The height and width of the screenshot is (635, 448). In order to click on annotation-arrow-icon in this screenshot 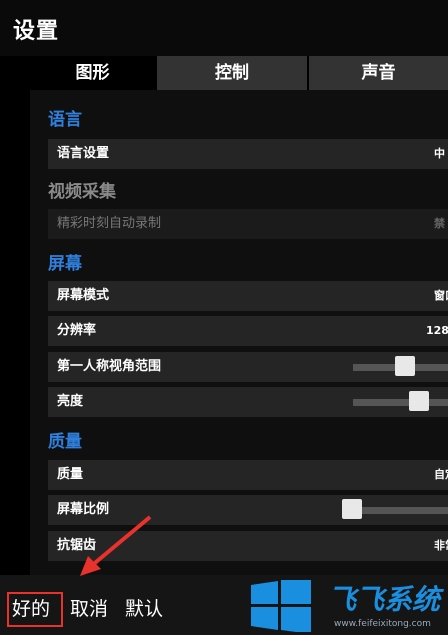, I will do `click(116, 545)`.